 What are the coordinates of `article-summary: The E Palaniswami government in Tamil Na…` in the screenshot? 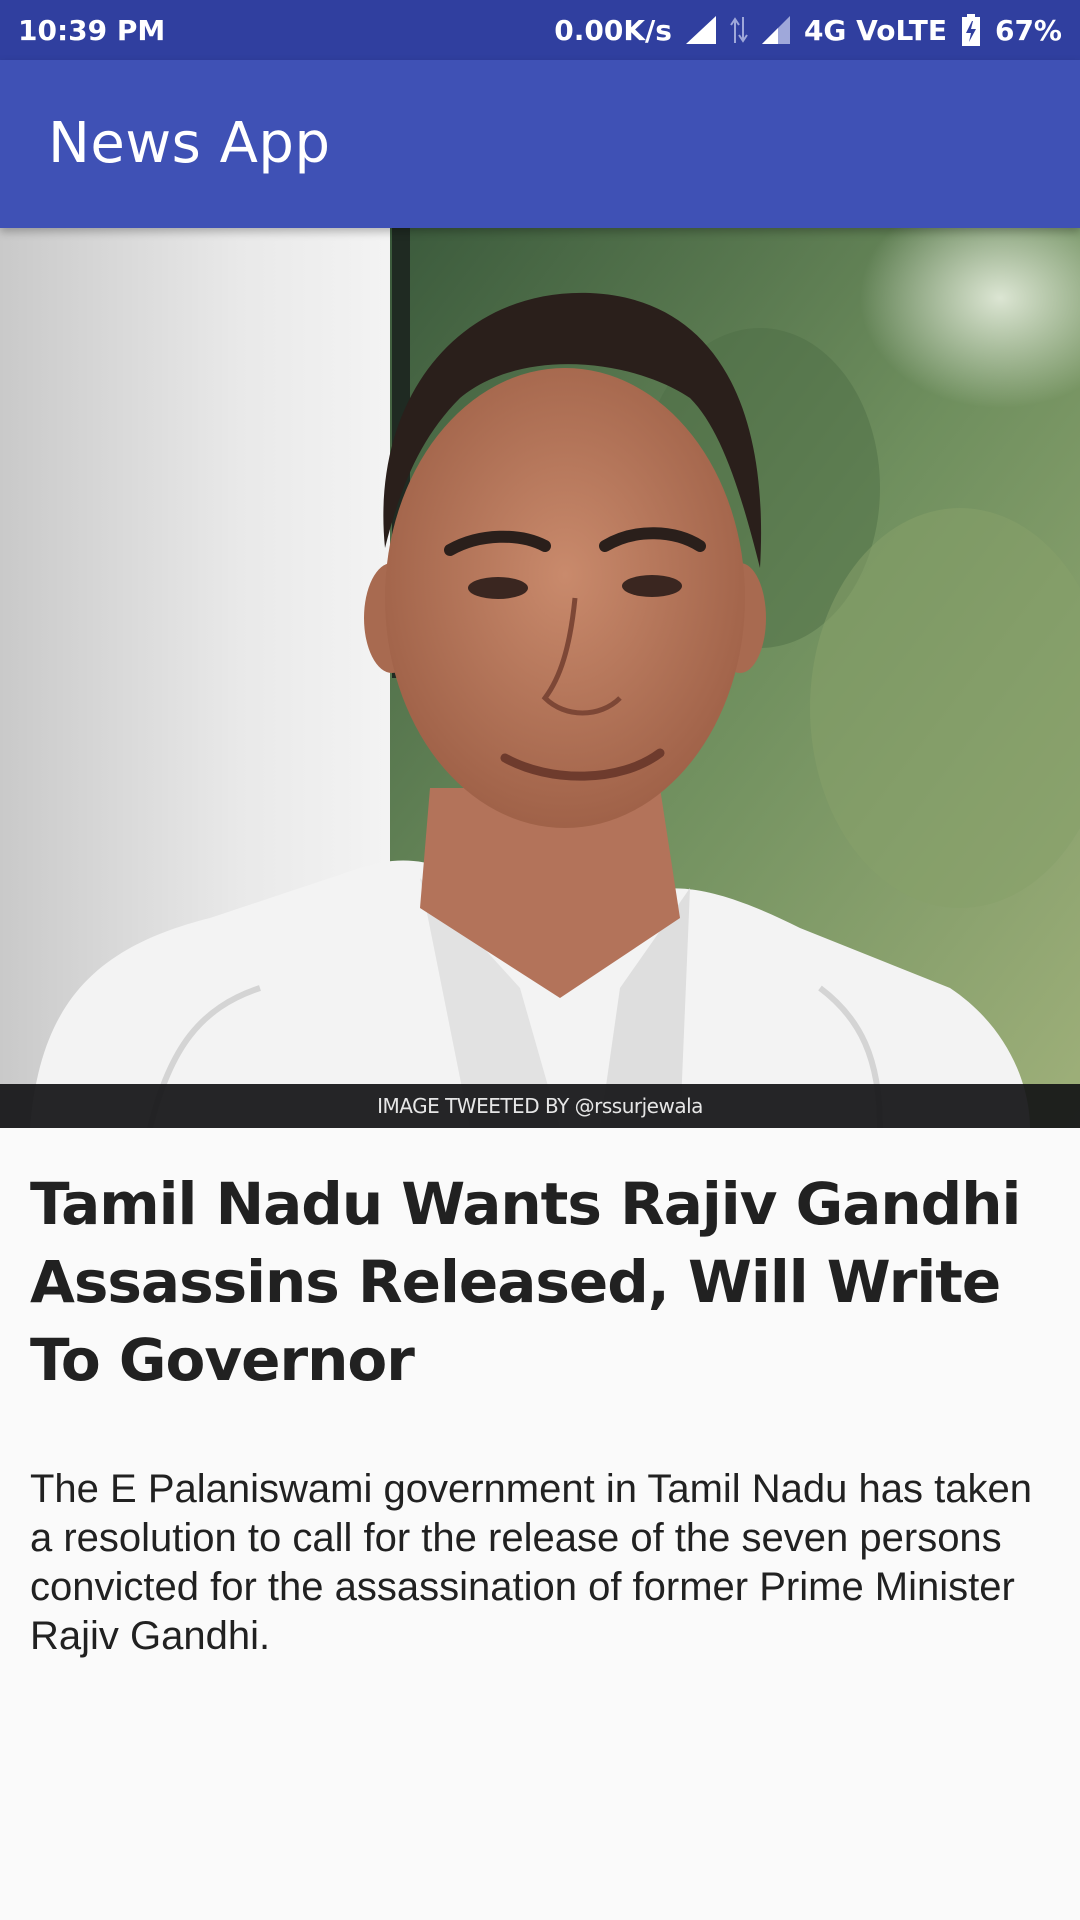 It's located at (531, 1562).